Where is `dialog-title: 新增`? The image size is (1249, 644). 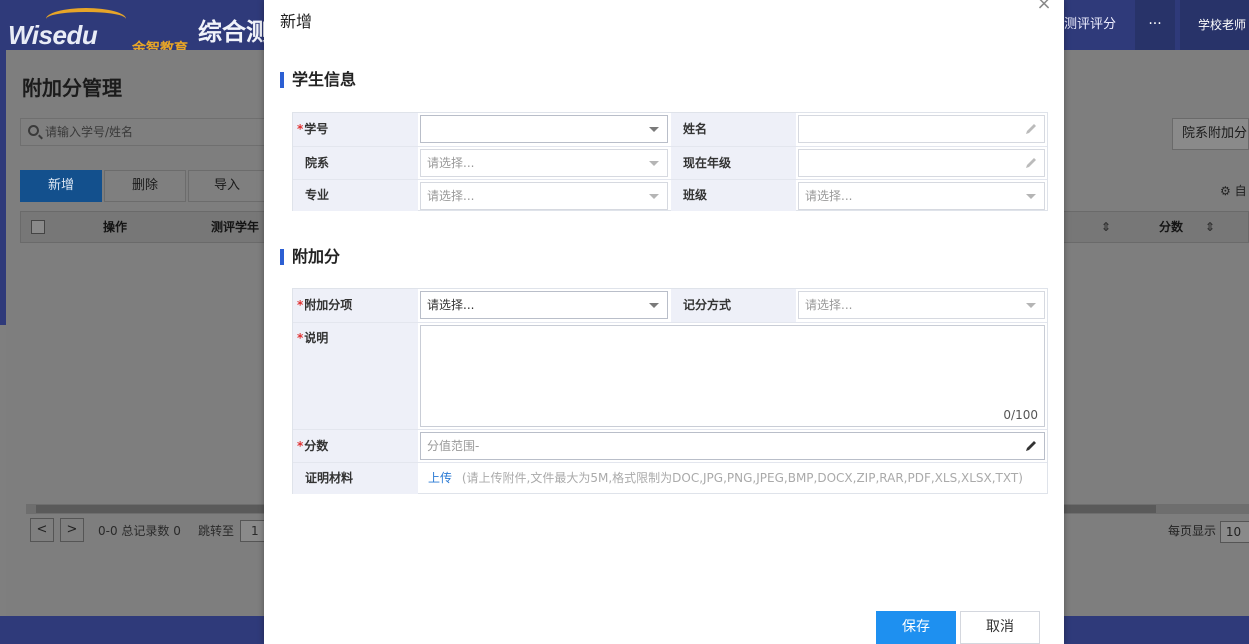 dialog-title: 新增 is located at coordinates (296, 21).